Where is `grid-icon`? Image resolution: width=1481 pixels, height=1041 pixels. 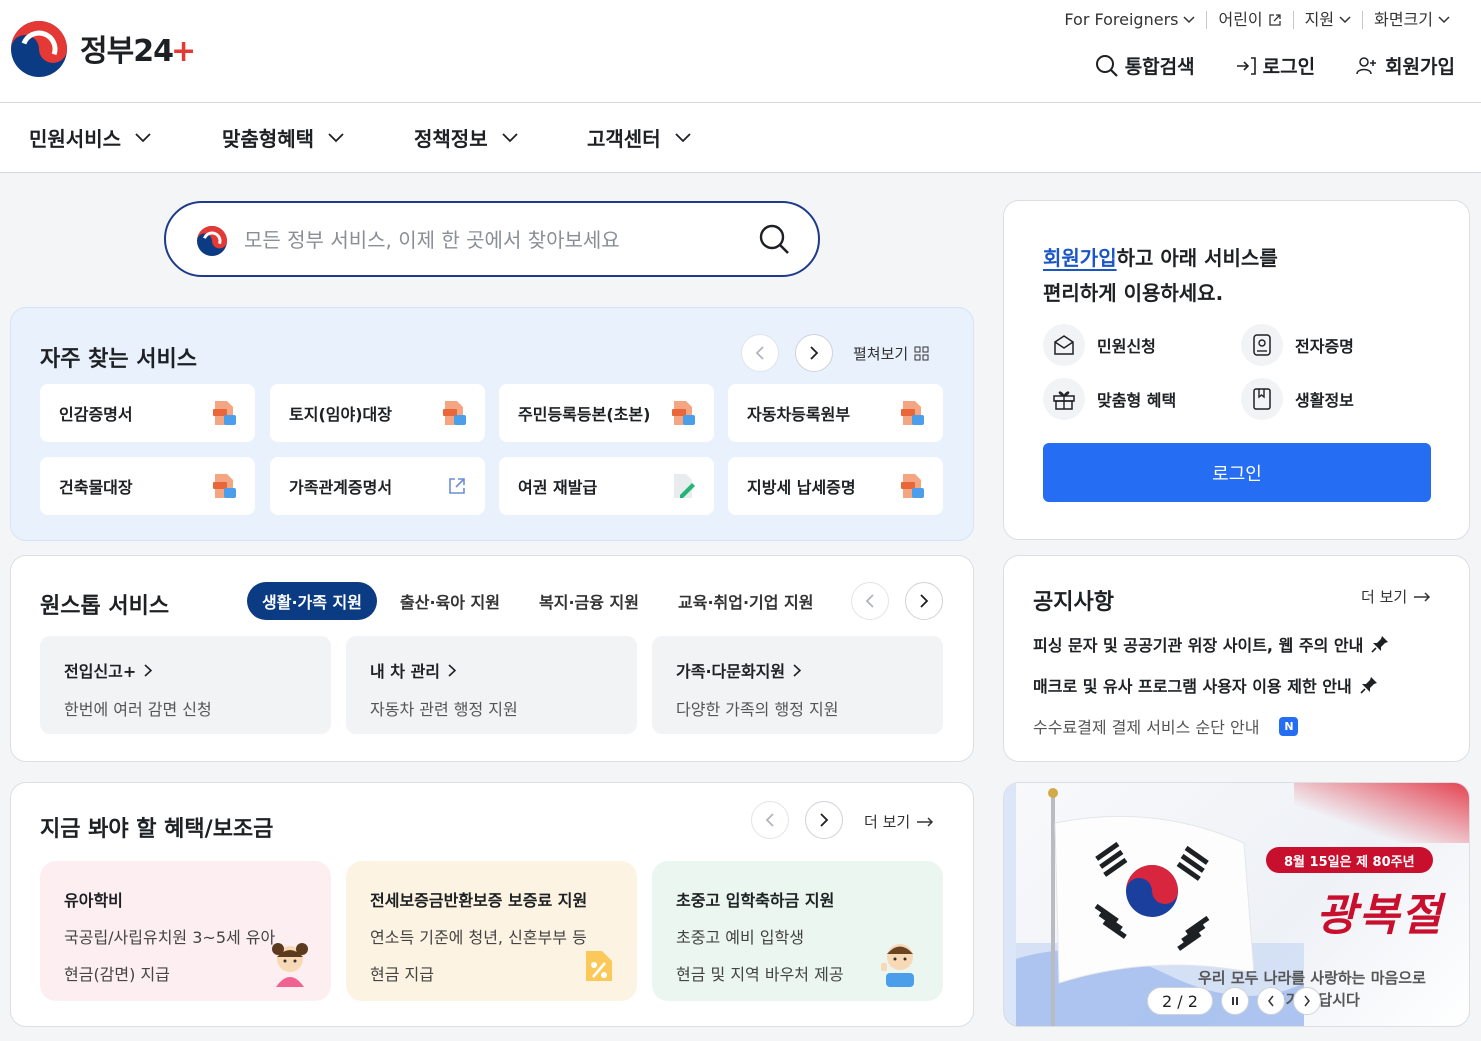 grid-icon is located at coordinates (921, 353).